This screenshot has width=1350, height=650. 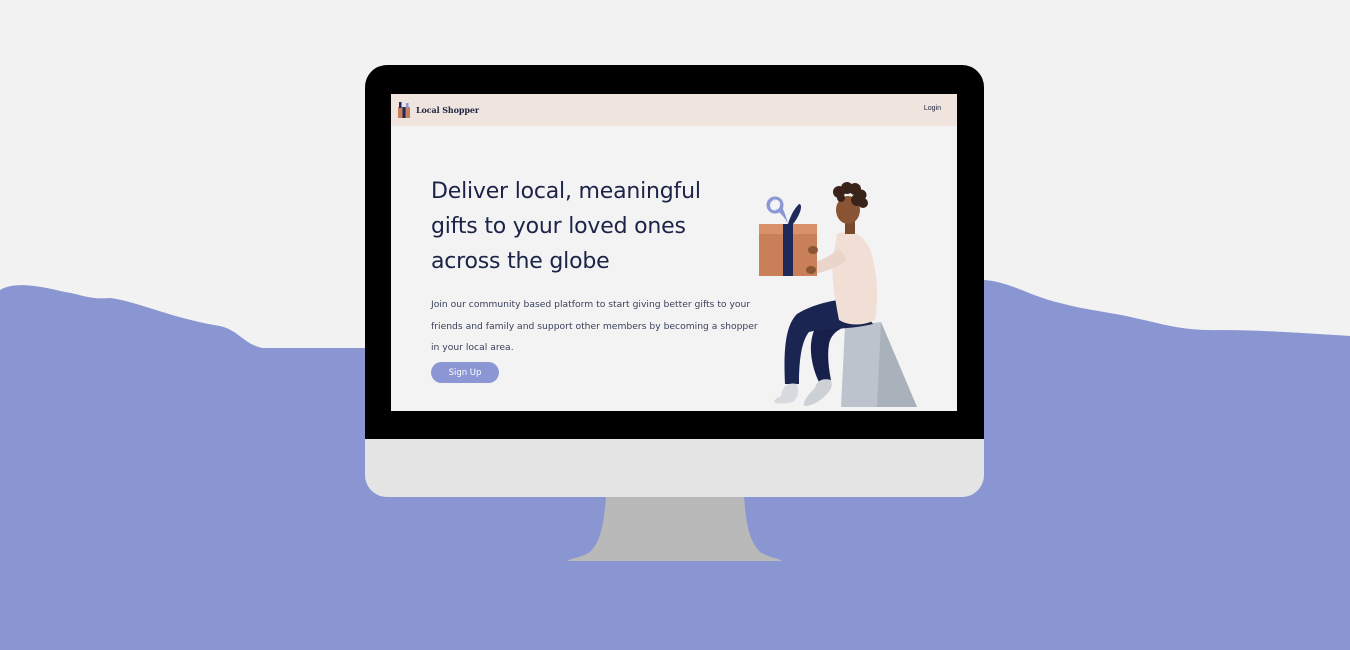 What do you see at coordinates (788, 236) in the screenshot?
I see `gift-box` at bounding box center [788, 236].